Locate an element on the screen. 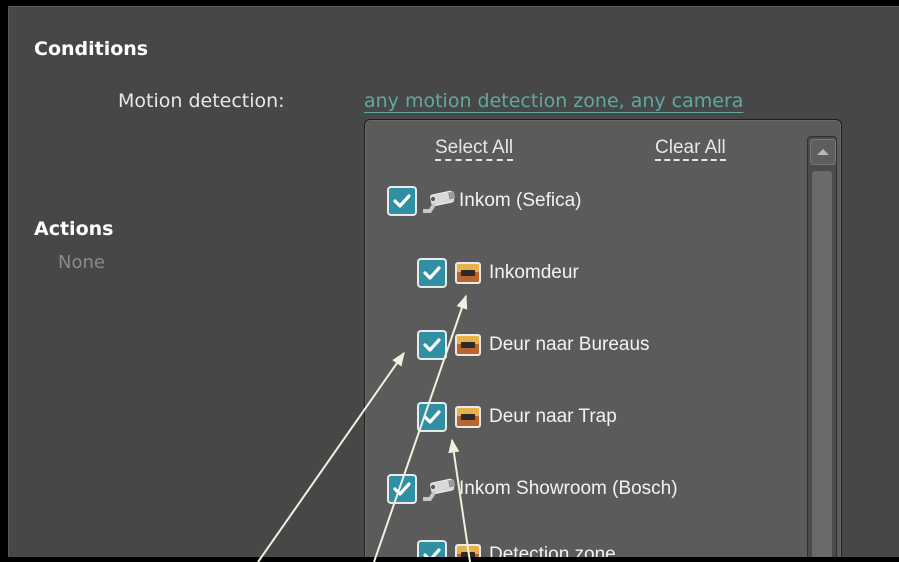  actions-title: Actions is located at coordinates (74, 229).